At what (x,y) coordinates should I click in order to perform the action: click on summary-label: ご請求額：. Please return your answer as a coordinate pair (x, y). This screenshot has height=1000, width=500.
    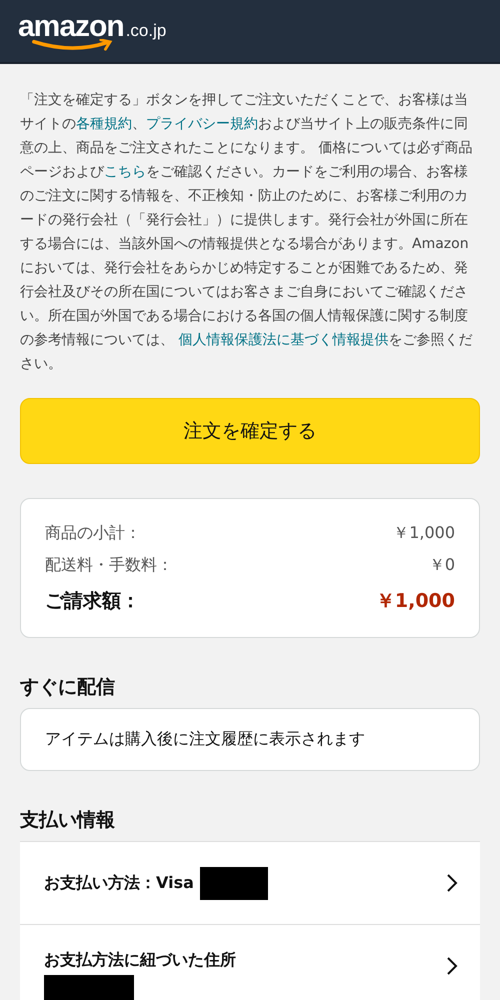
    Looking at the image, I should click on (92, 601).